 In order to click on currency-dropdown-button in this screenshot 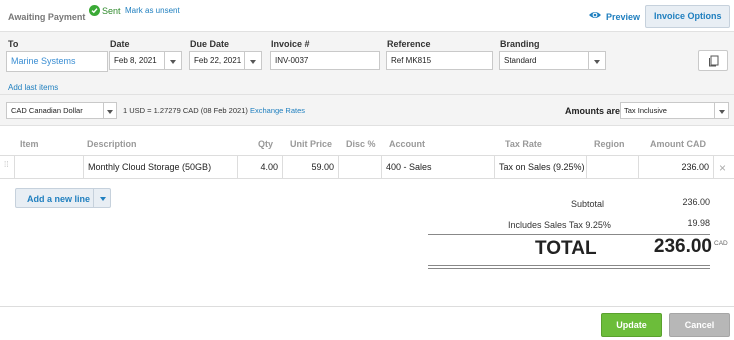, I will do `click(110, 110)`.